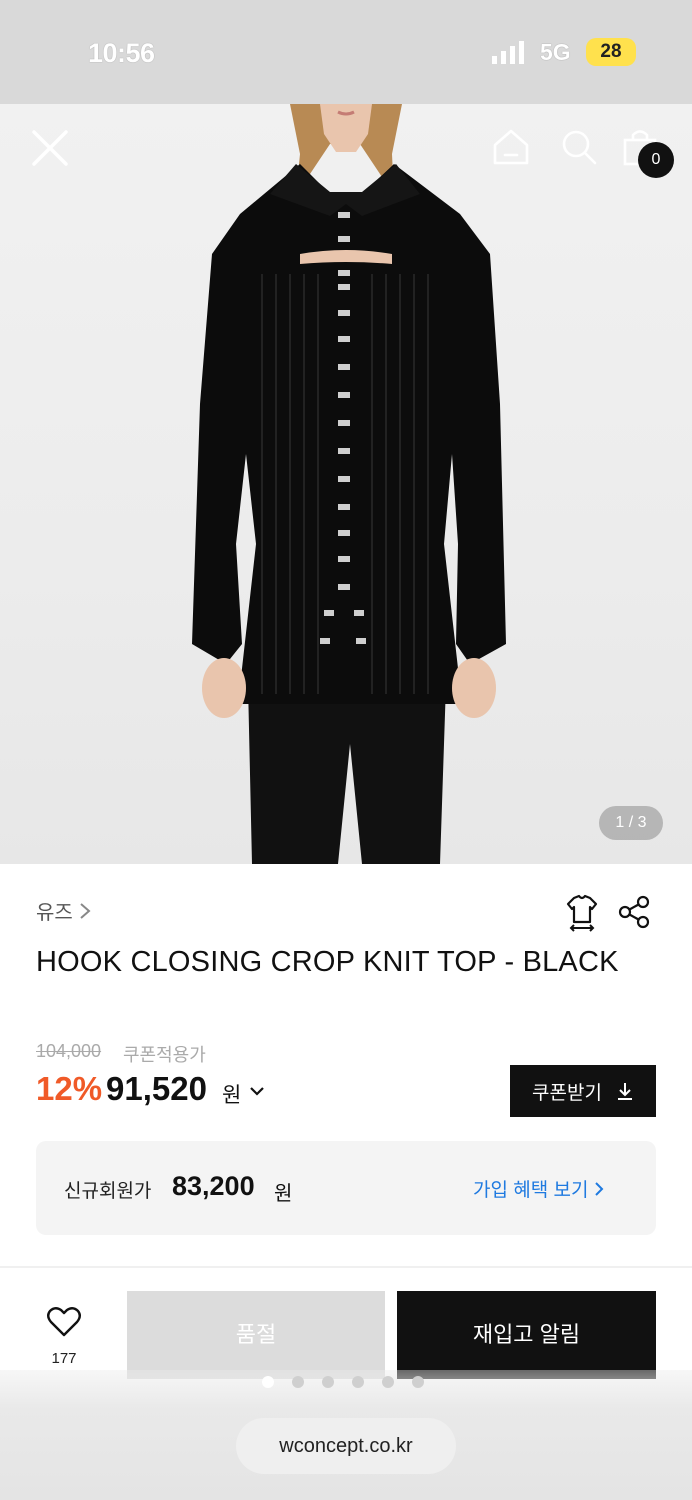 This screenshot has height=1500, width=692. Describe the element at coordinates (346, 52) in the screenshot. I see `status-bar: 10:56 5G 28` at that location.